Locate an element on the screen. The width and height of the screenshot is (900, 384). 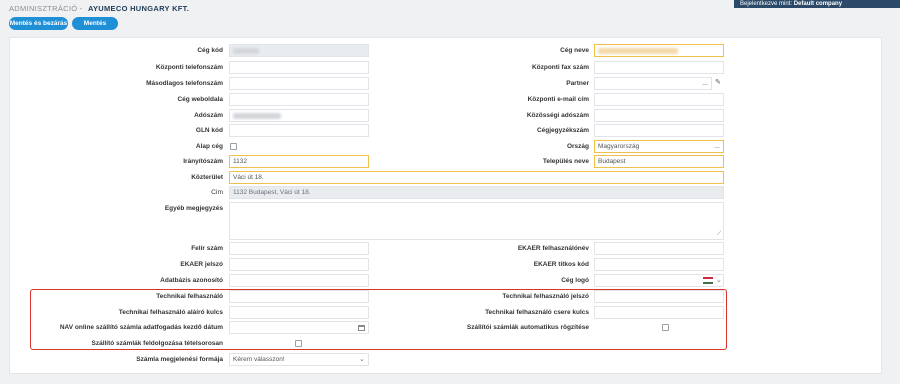
label-kozponti-telefonszam: Központi telefonszám is located at coordinates (189, 67).